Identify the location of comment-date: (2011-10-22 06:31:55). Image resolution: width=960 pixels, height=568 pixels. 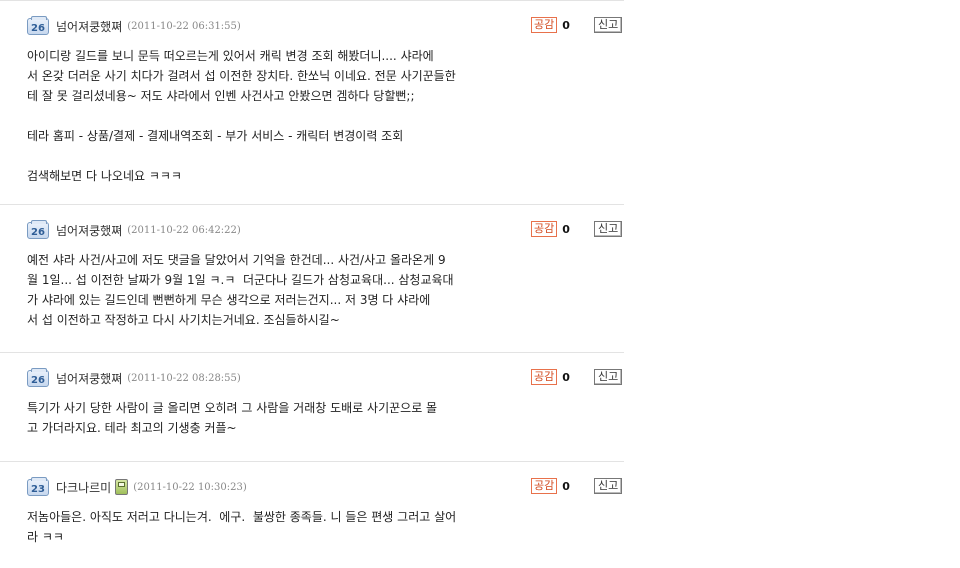
(184, 26).